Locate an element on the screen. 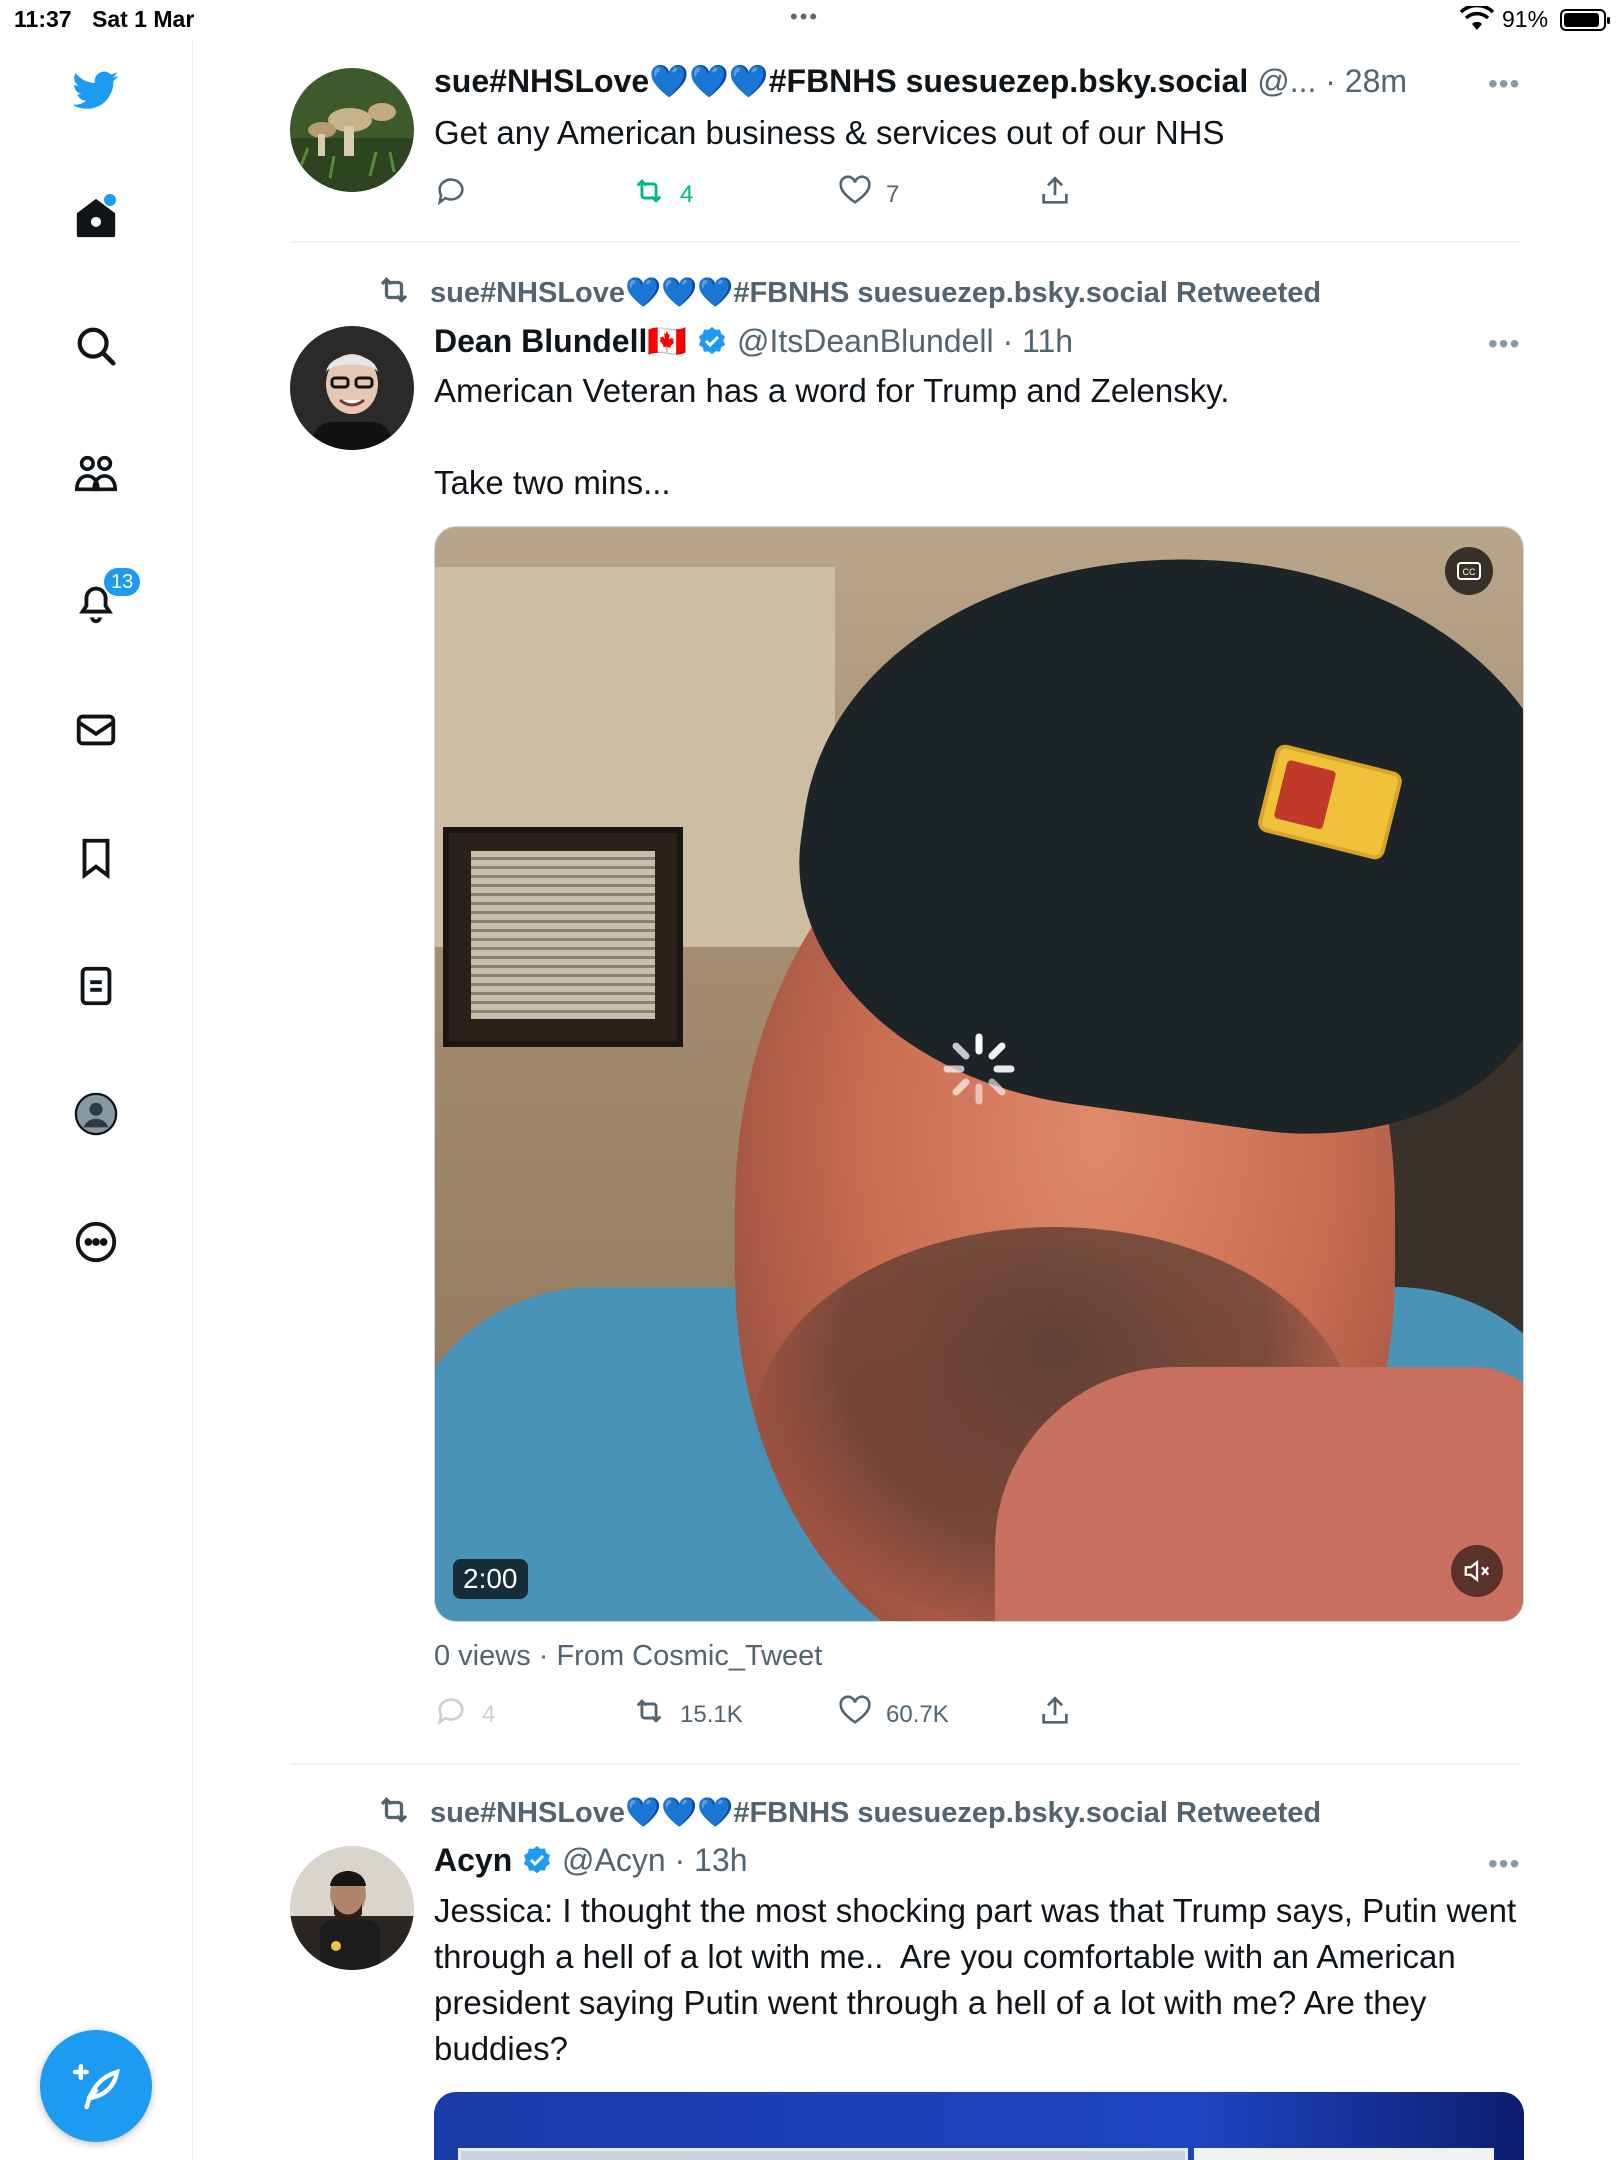 This screenshot has height=2160, width=1620. handle: @Acyn is located at coordinates (614, 1860).